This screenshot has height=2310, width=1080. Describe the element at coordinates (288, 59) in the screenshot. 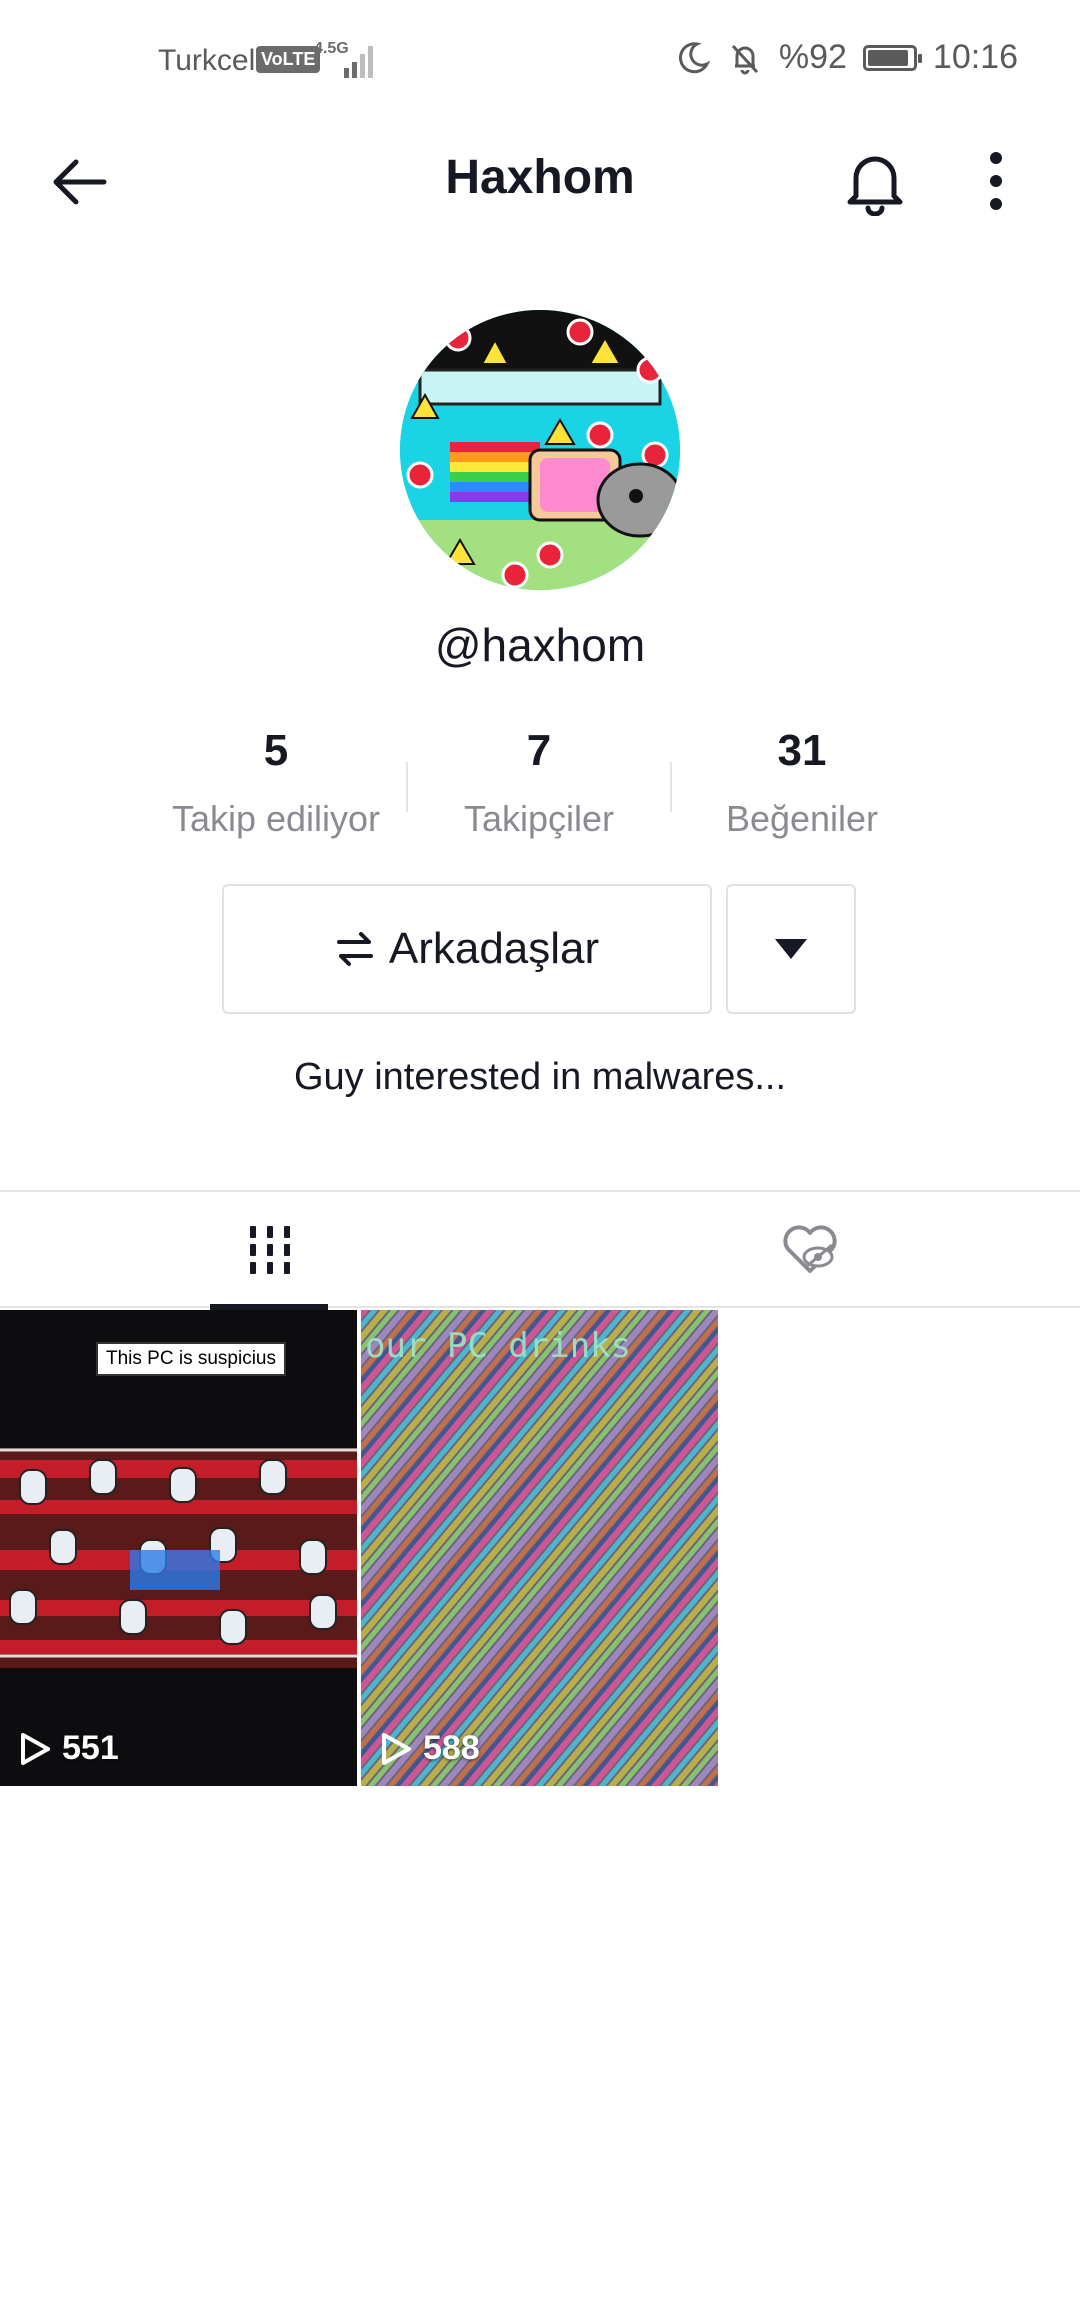

I see `volte-badge: VoLTE` at that location.